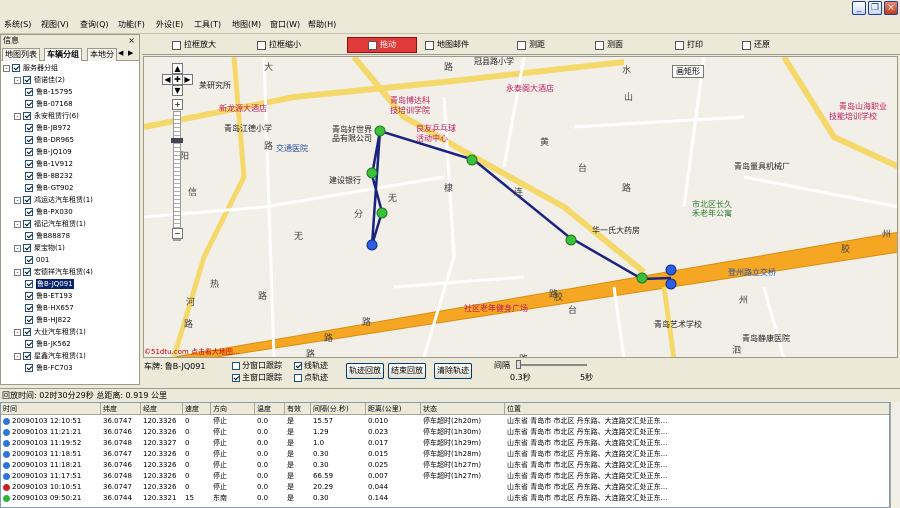 Image resolution: width=900 pixels, height=508 pixels. I want to click on column-header: 状态, so click(463, 409).